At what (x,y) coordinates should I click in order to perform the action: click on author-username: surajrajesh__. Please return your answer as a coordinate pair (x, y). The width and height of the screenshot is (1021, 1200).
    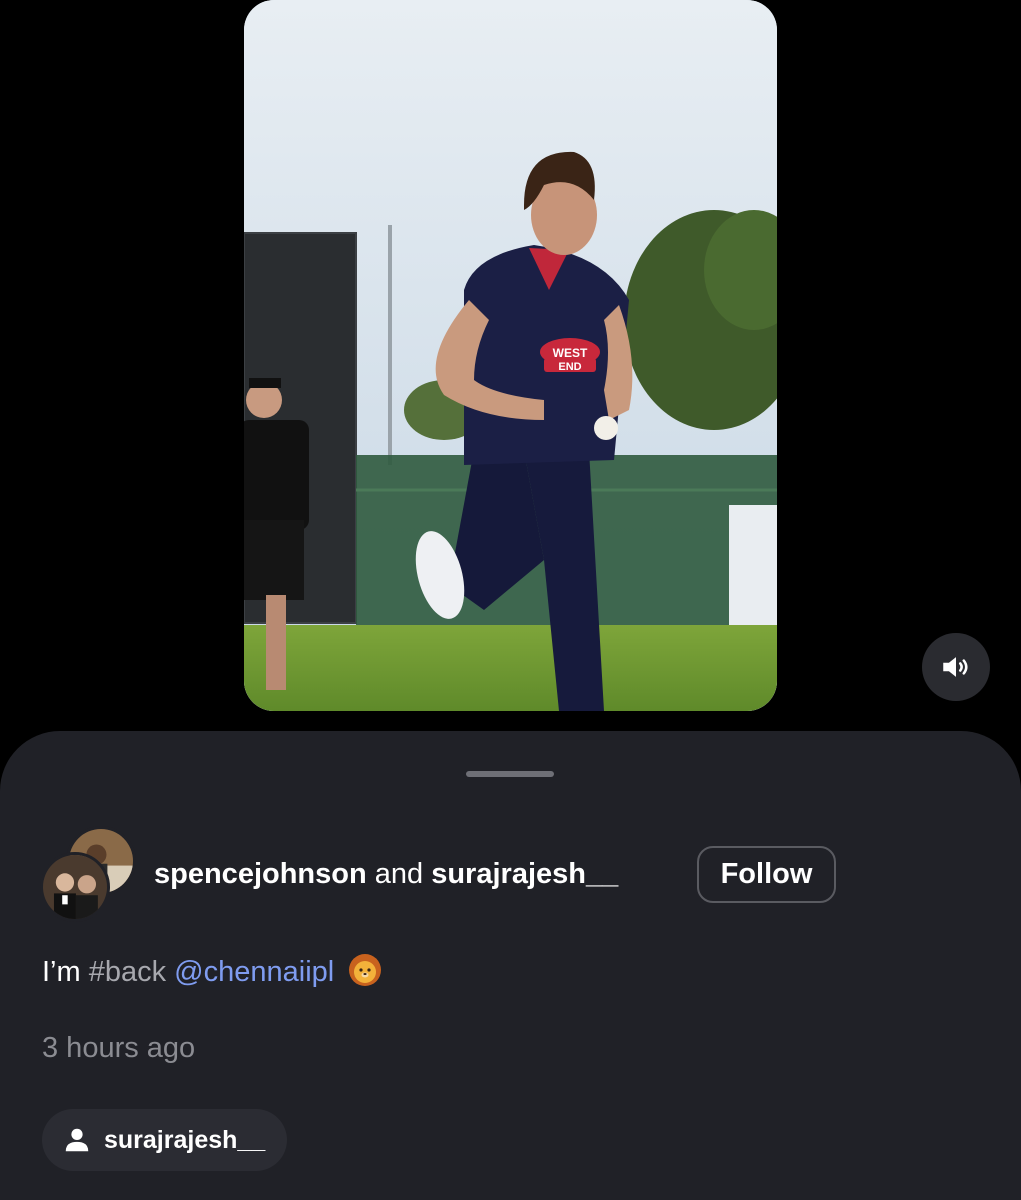
    Looking at the image, I should click on (524, 874).